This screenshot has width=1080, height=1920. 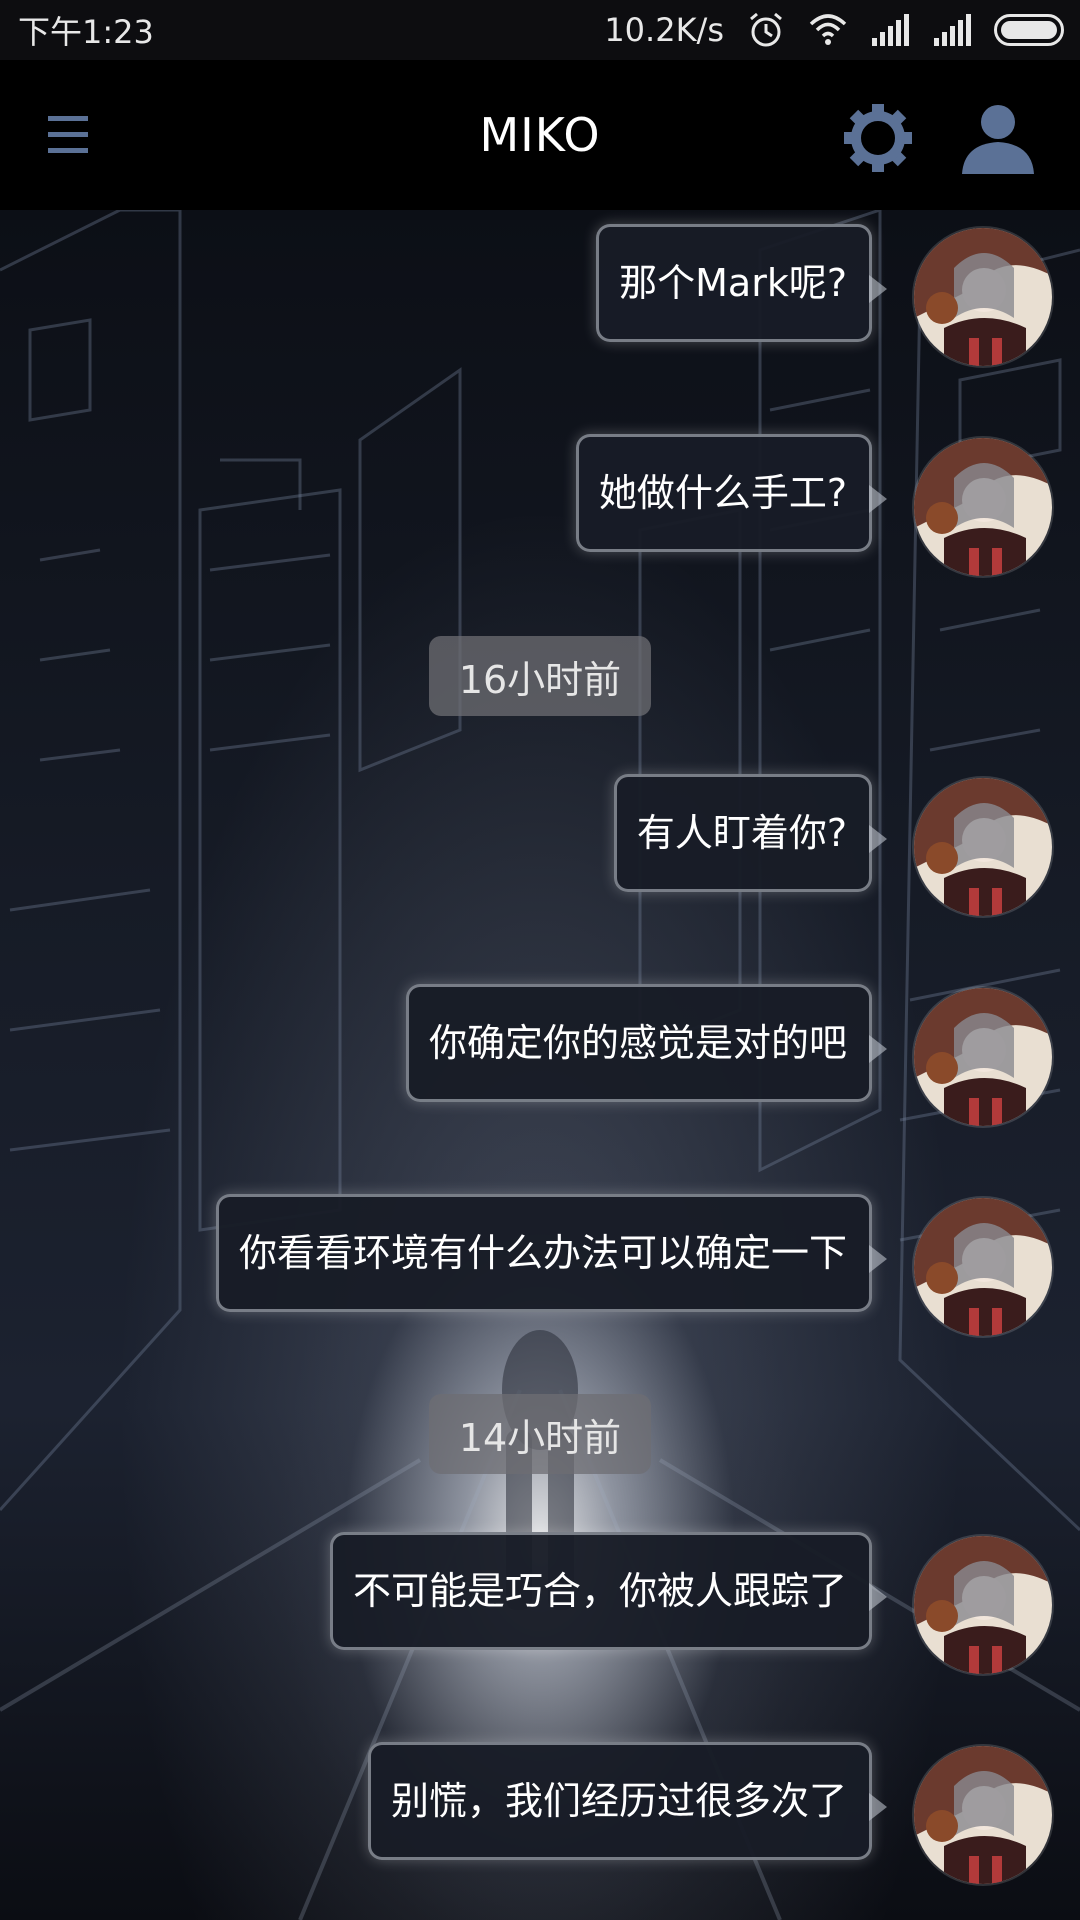 I want to click on battery-level, so click(x=1029, y=30).